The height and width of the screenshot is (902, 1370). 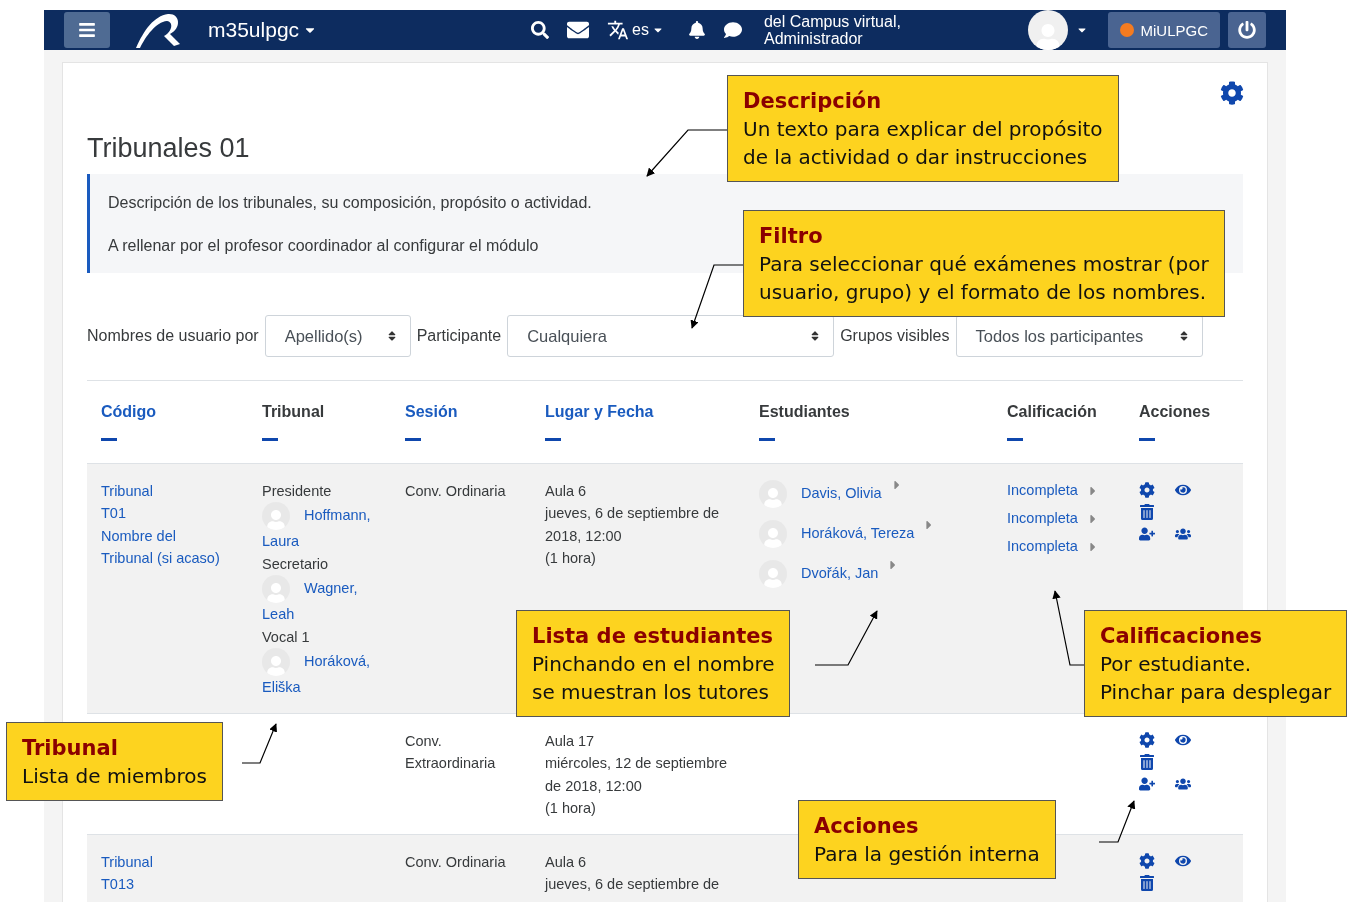 What do you see at coordinates (916, 157) in the screenshot?
I see `callout-text: de la actividad o dar instrucciones` at bounding box center [916, 157].